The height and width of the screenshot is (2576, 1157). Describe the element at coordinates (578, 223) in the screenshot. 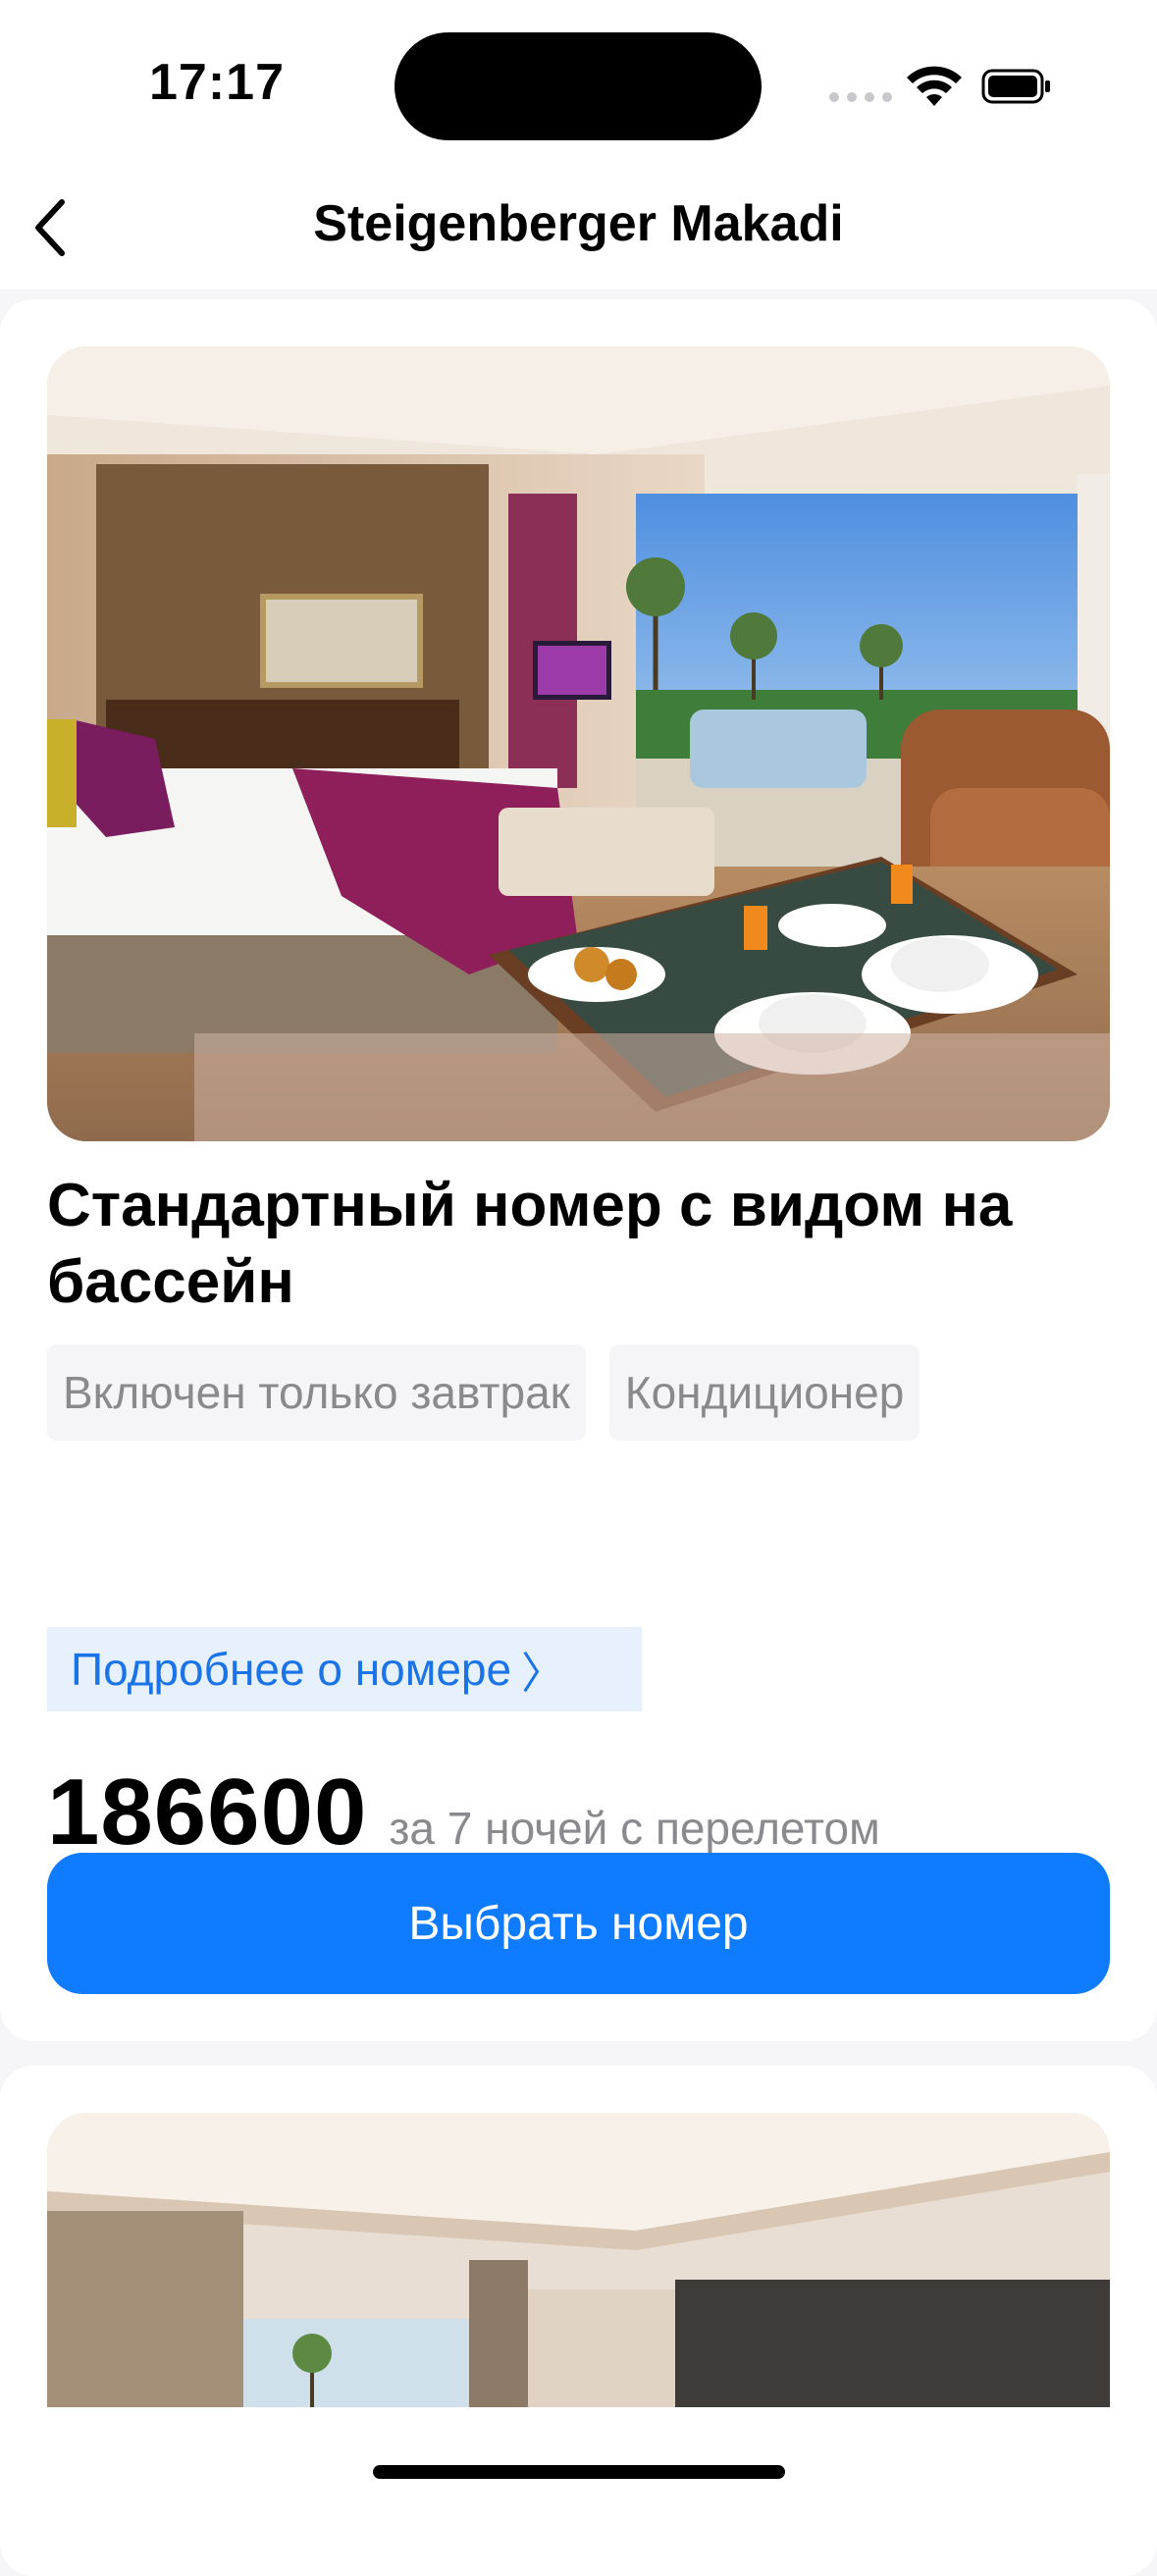

I see `page-title: Steigenberger Makadi` at that location.